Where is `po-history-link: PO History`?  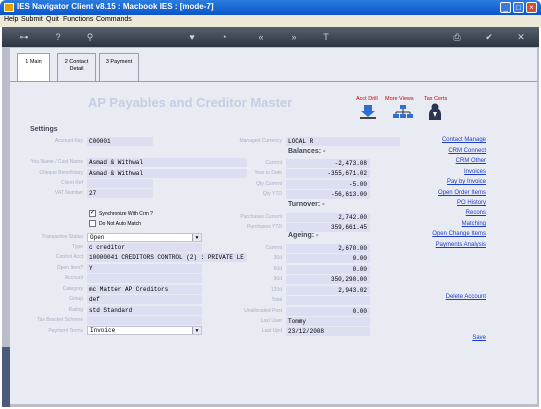 po-history-link: PO History is located at coordinates (443, 203).